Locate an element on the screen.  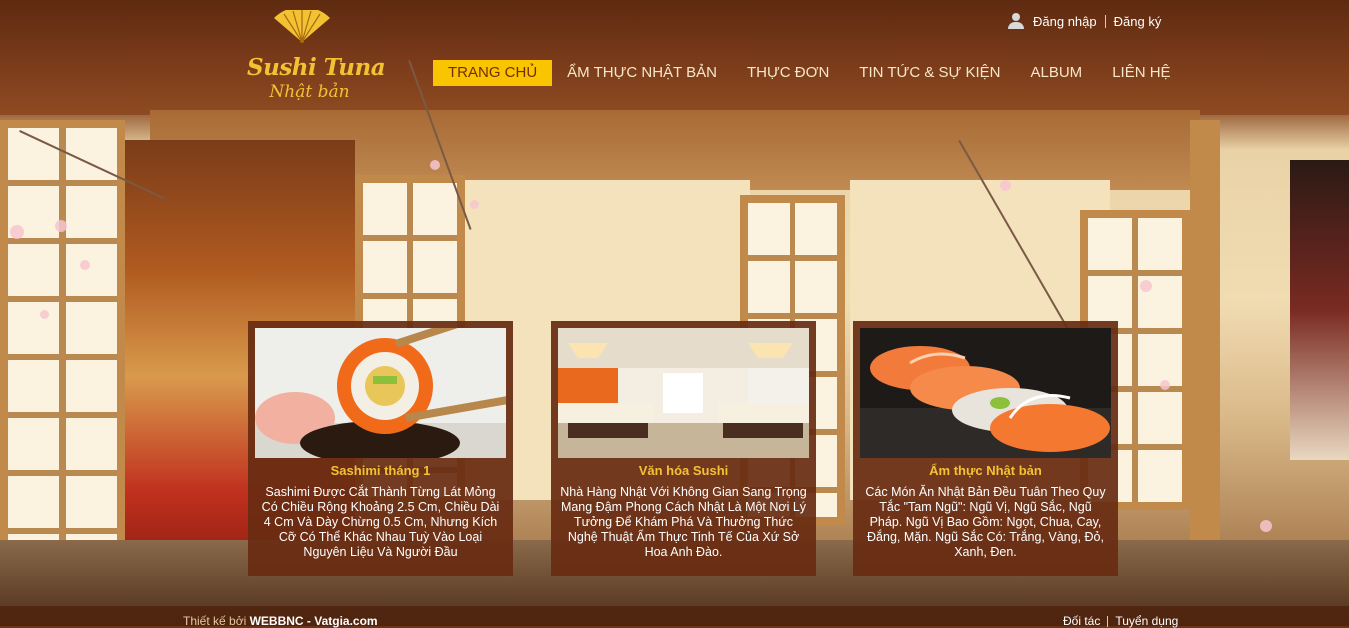
nav-item-news-events: TIN TỨC & SỰ KIỆN is located at coordinates (929, 73).